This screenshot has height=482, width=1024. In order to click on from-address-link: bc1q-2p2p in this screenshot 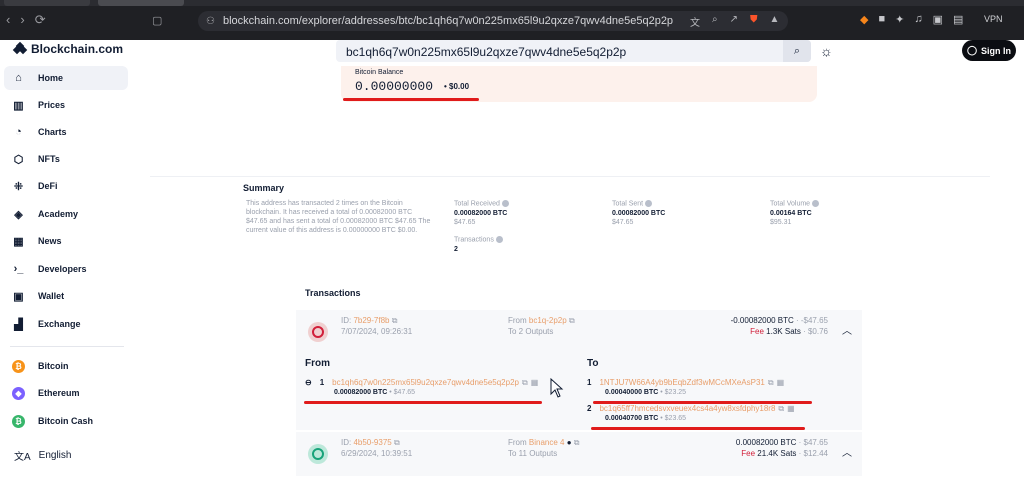, I will do `click(548, 320)`.